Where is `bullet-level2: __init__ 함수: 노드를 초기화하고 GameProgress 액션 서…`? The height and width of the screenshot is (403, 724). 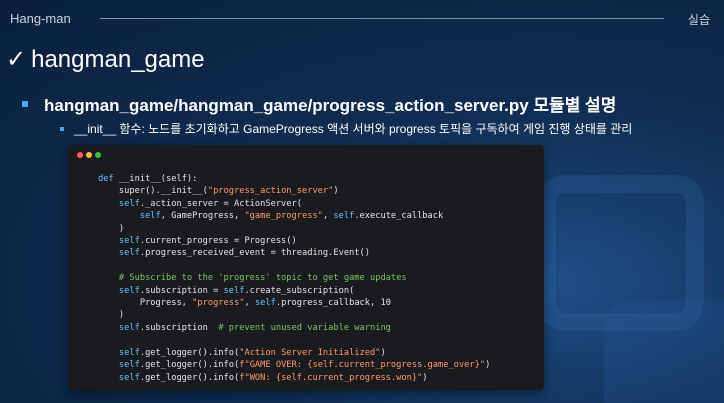
bullet-level2: __init__ 함수: 노드를 초기화하고 GameProgress 액션 서… is located at coordinates (346, 128).